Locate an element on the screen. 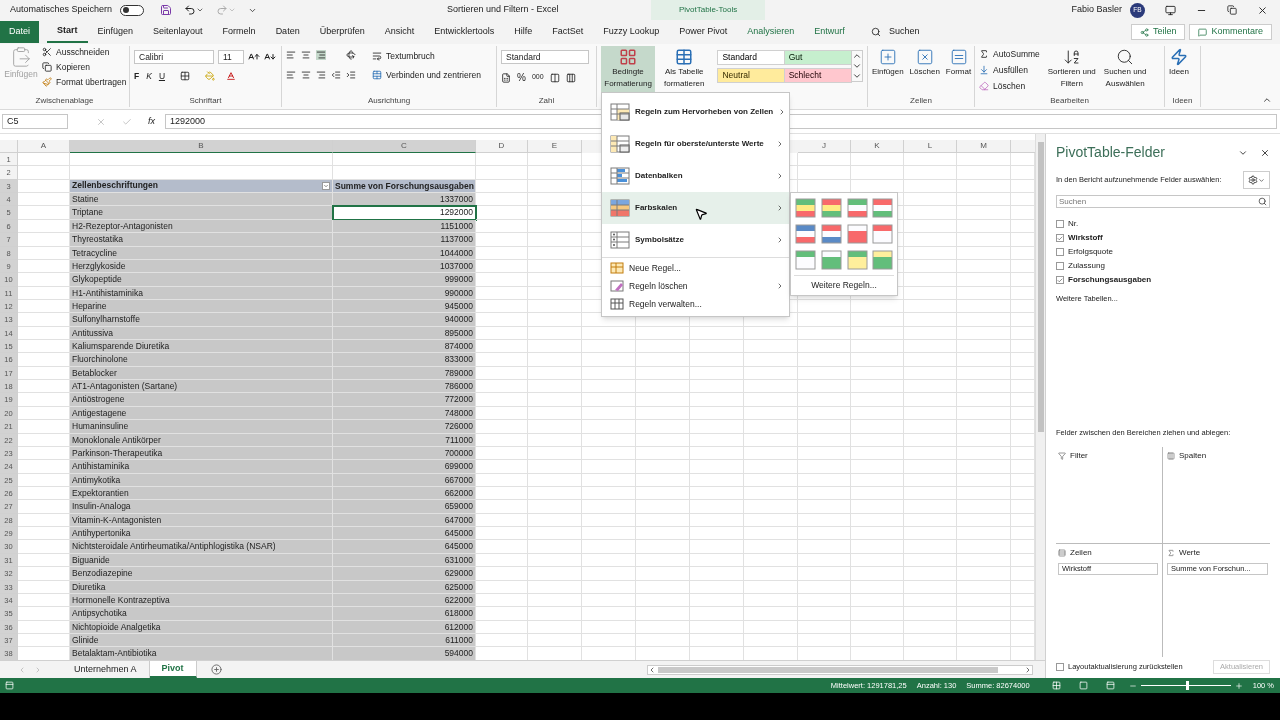  cut-button: Ausschneiden is located at coordinates (84, 52).